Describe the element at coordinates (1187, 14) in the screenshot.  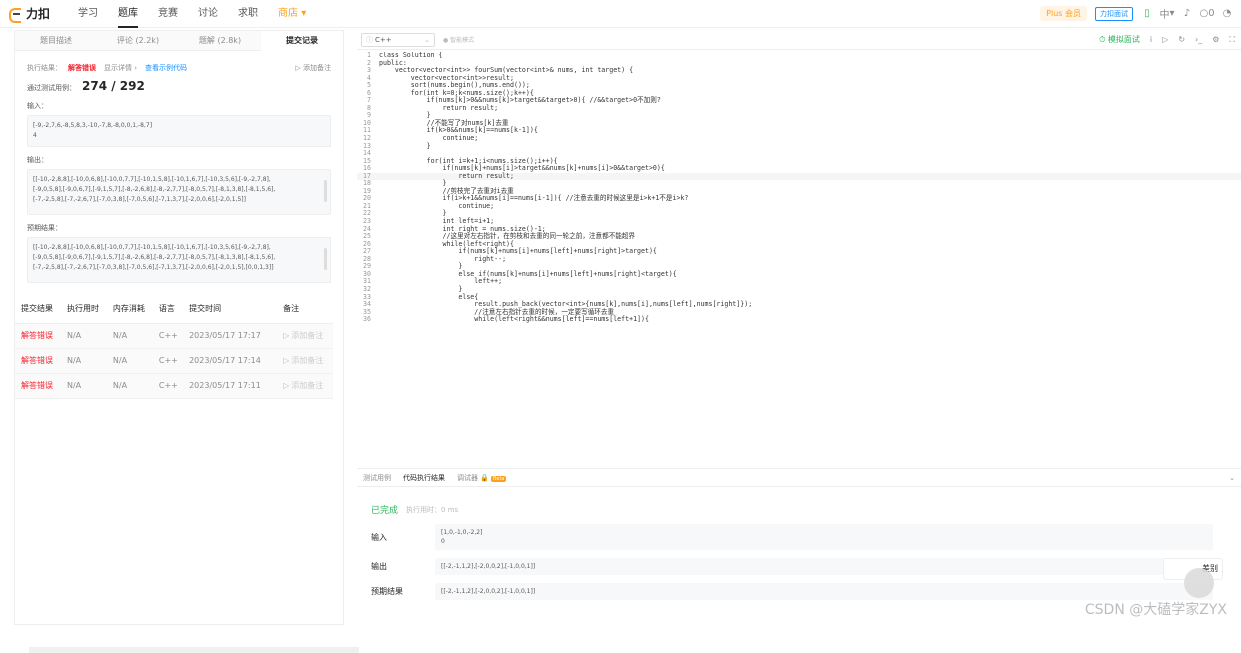
I see `bell-icon: ♪` at that location.